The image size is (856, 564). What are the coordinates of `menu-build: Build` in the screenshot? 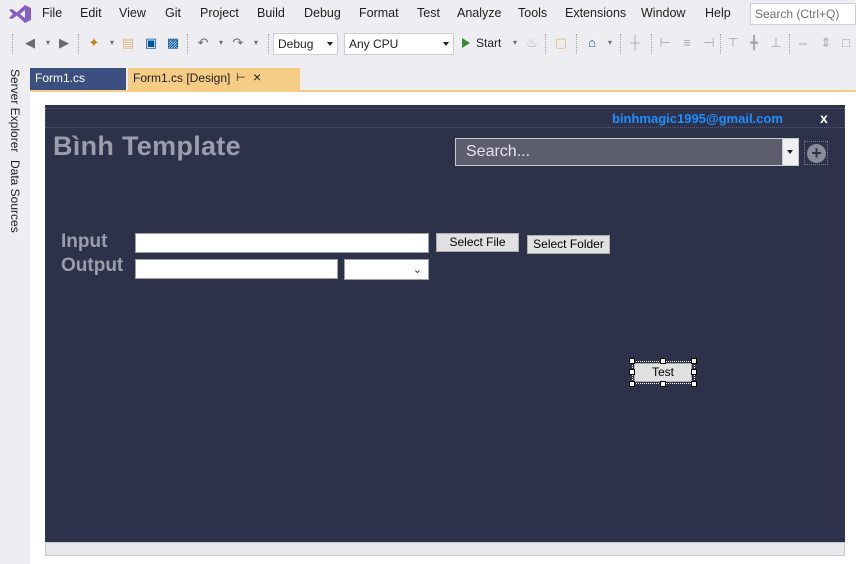 It's located at (271, 13).